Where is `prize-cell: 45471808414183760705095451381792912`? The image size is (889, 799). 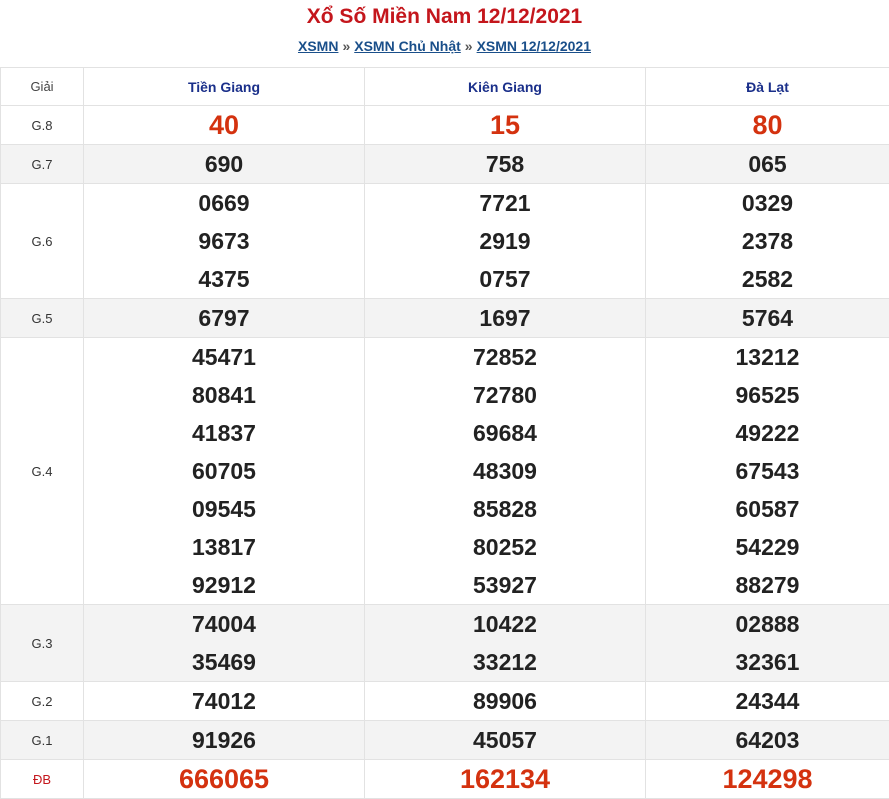
prize-cell: 45471808414183760705095451381792912 is located at coordinates (224, 471).